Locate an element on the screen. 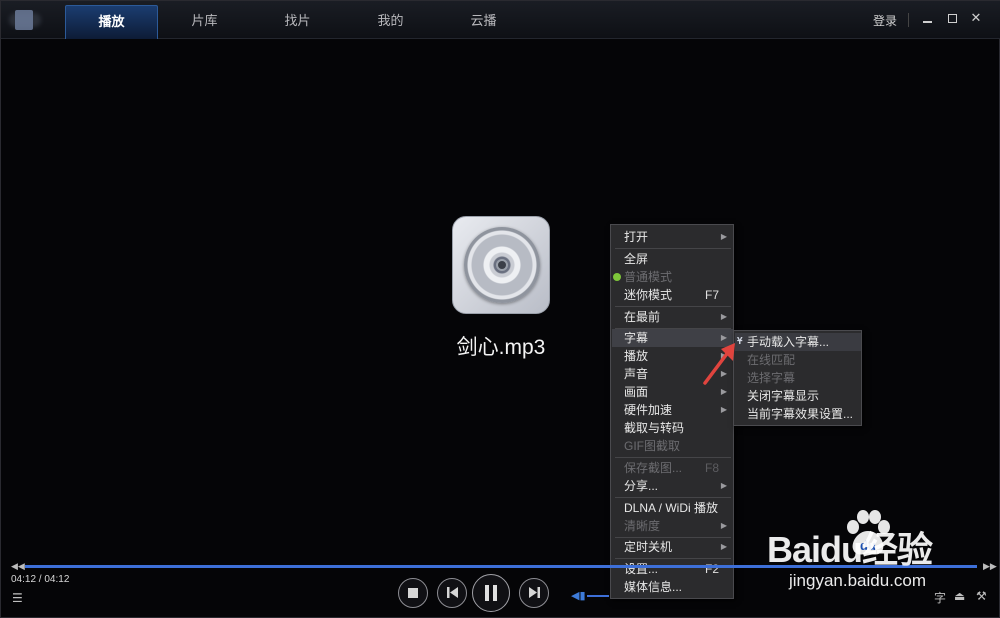 Image resolution: width=1000 pixels, height=618 pixels. title-bar: 播放 片库 找片 我的 云播 登录 ✕ is located at coordinates (500, 20).